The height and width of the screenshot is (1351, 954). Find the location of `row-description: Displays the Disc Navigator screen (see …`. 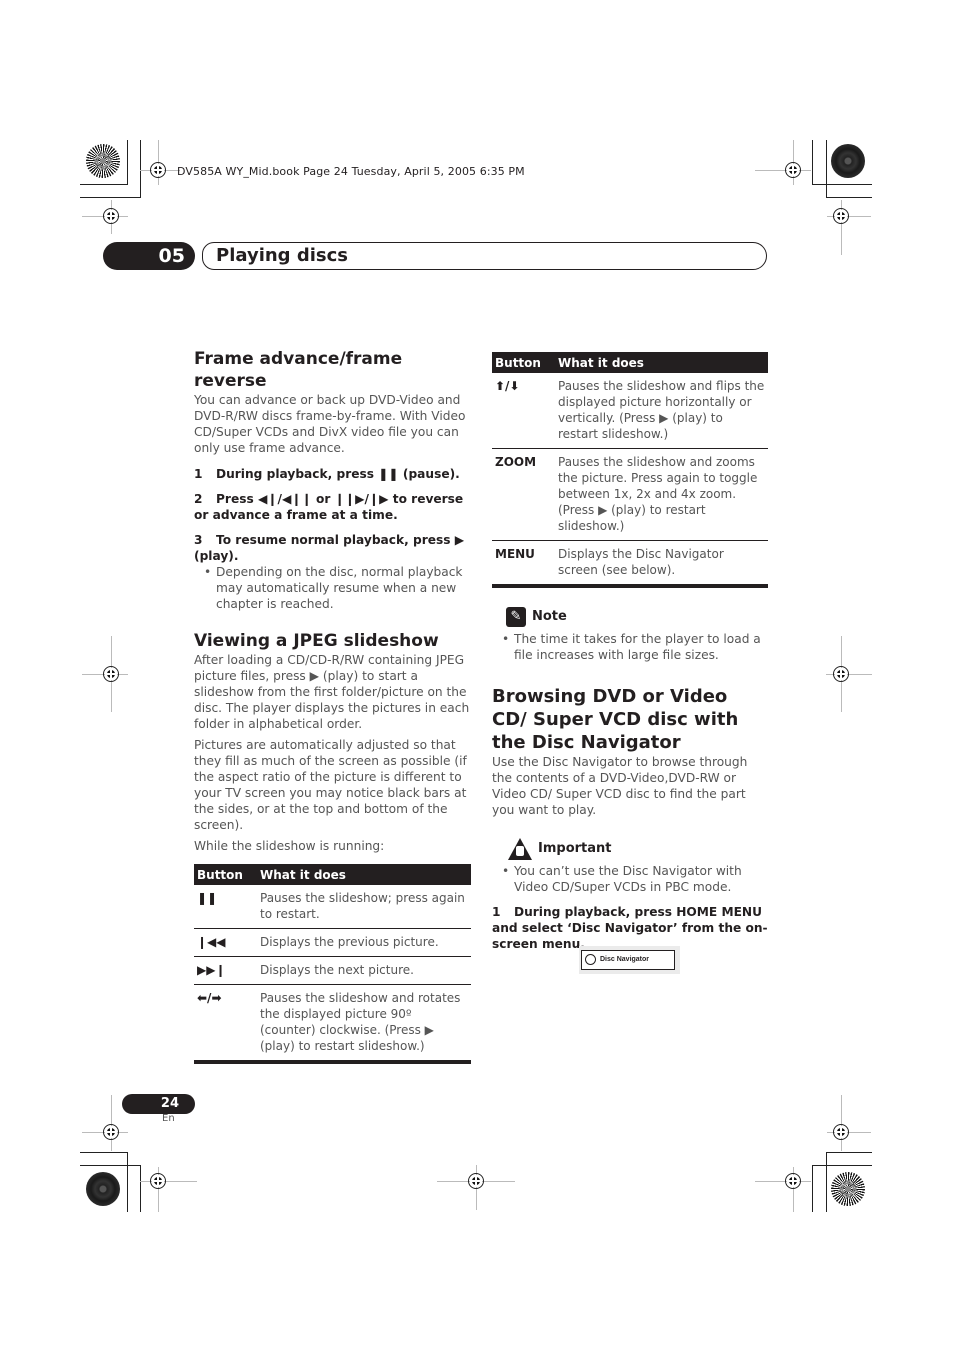

row-description: Displays the Disc Navigator screen (see … is located at coordinates (661, 564).